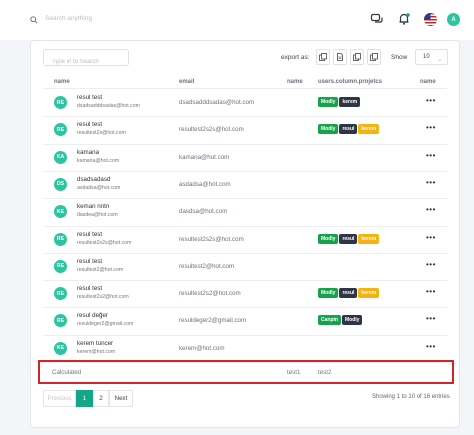  What do you see at coordinates (377, 19) in the screenshot?
I see `chat-icon` at bounding box center [377, 19].